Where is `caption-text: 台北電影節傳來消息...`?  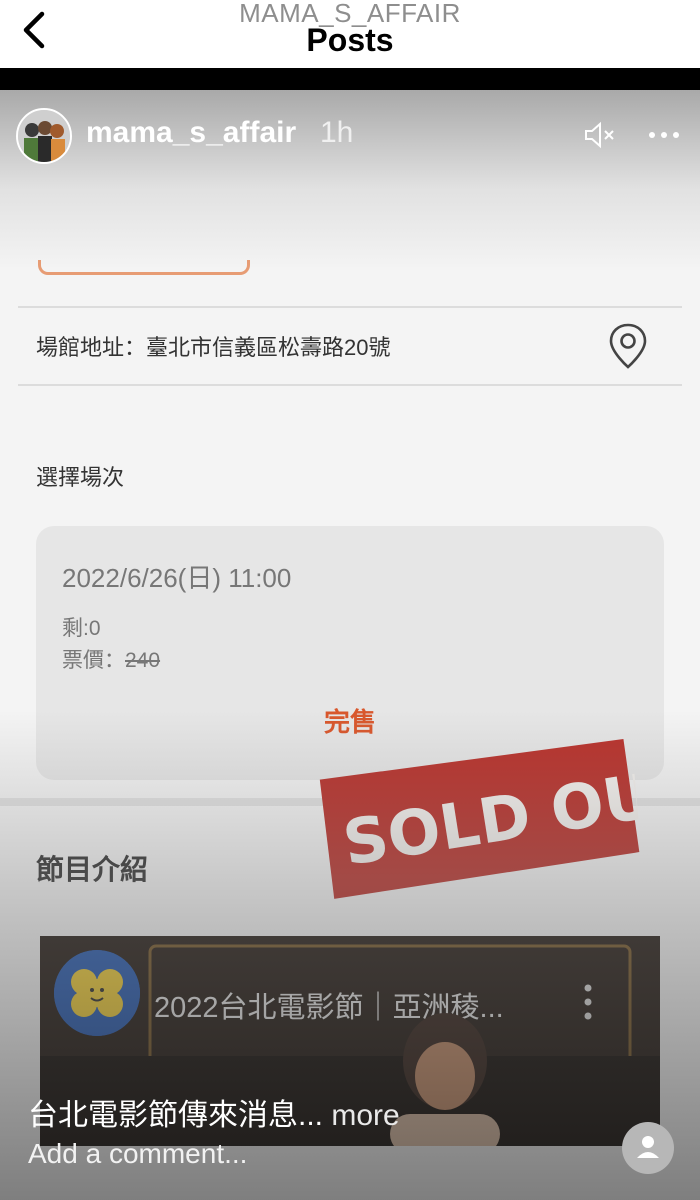
caption-text: 台北電影節傳來消息... is located at coordinates (176, 1115).